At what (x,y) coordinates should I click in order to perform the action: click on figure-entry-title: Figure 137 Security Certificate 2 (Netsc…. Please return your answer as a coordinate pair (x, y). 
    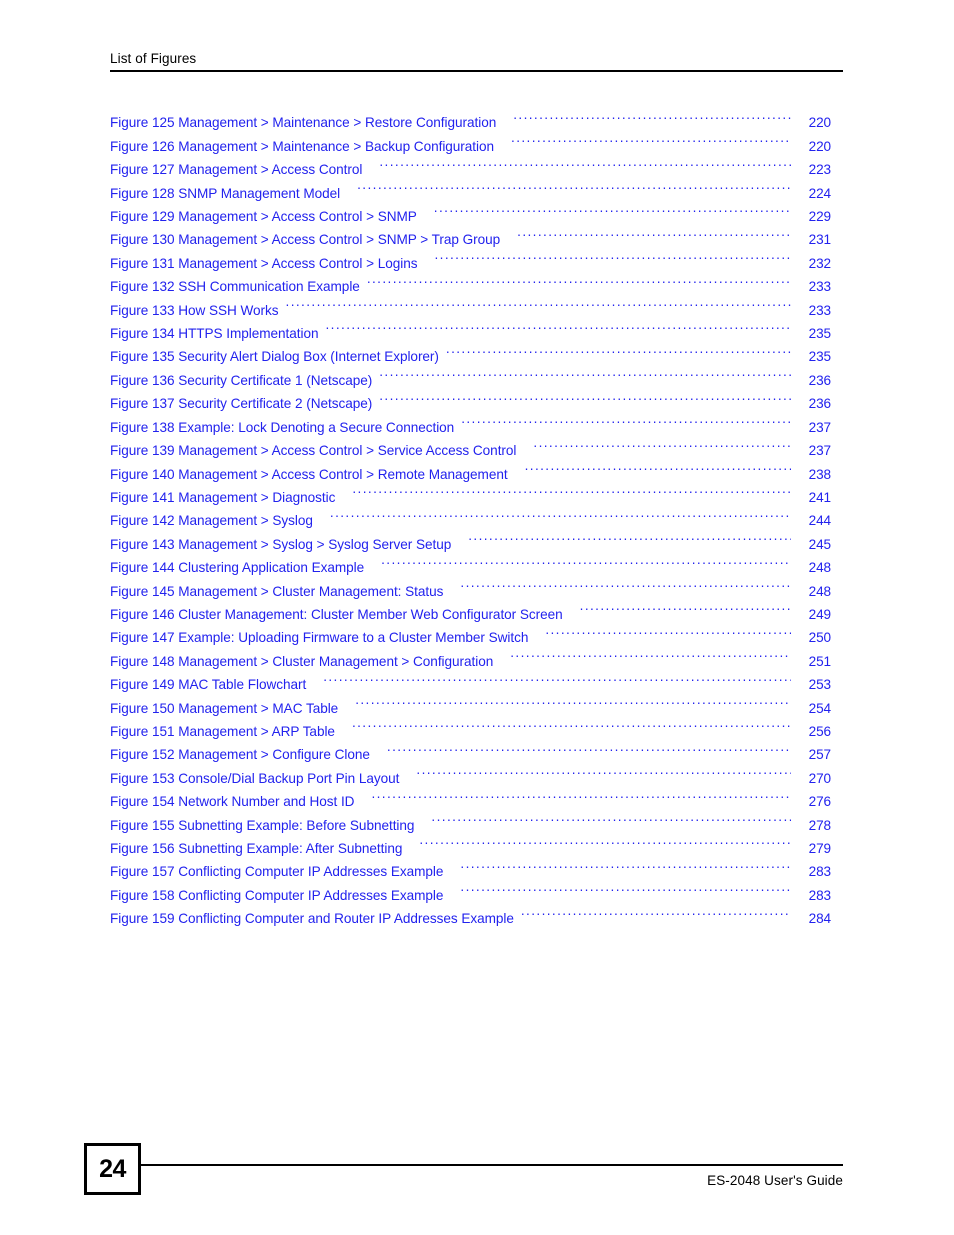
    Looking at the image, I should click on (241, 404).